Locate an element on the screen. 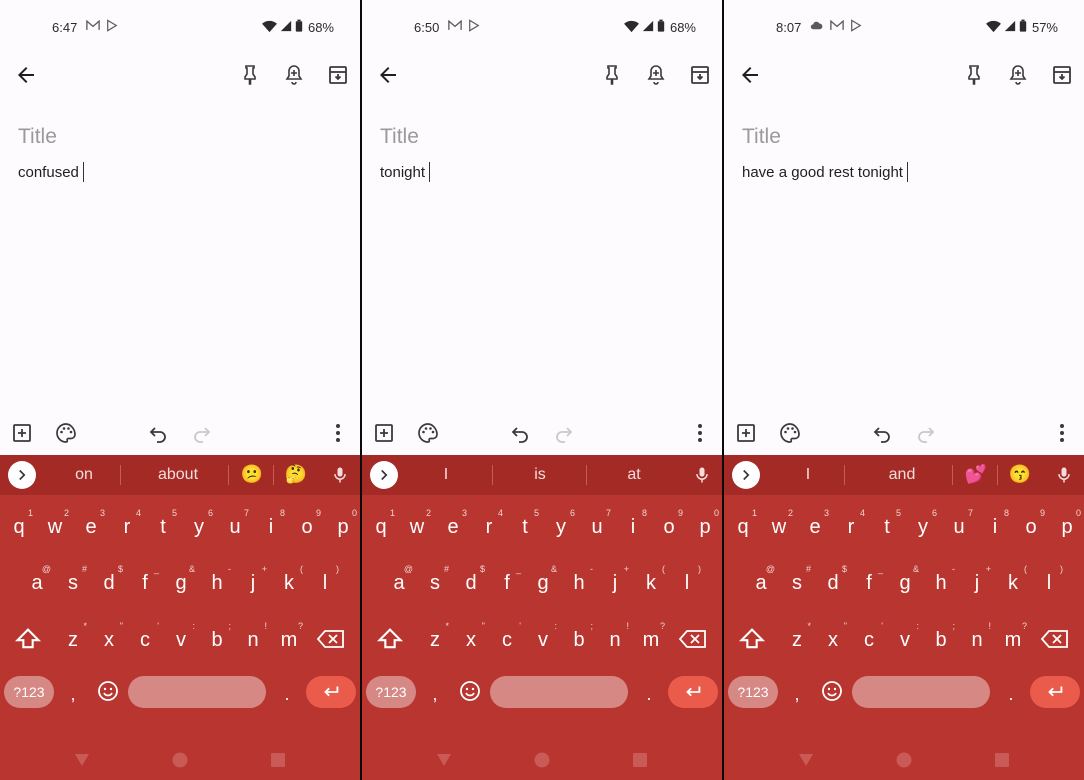 This screenshot has width=1084, height=780. suggestion-word: on is located at coordinates (84, 475).